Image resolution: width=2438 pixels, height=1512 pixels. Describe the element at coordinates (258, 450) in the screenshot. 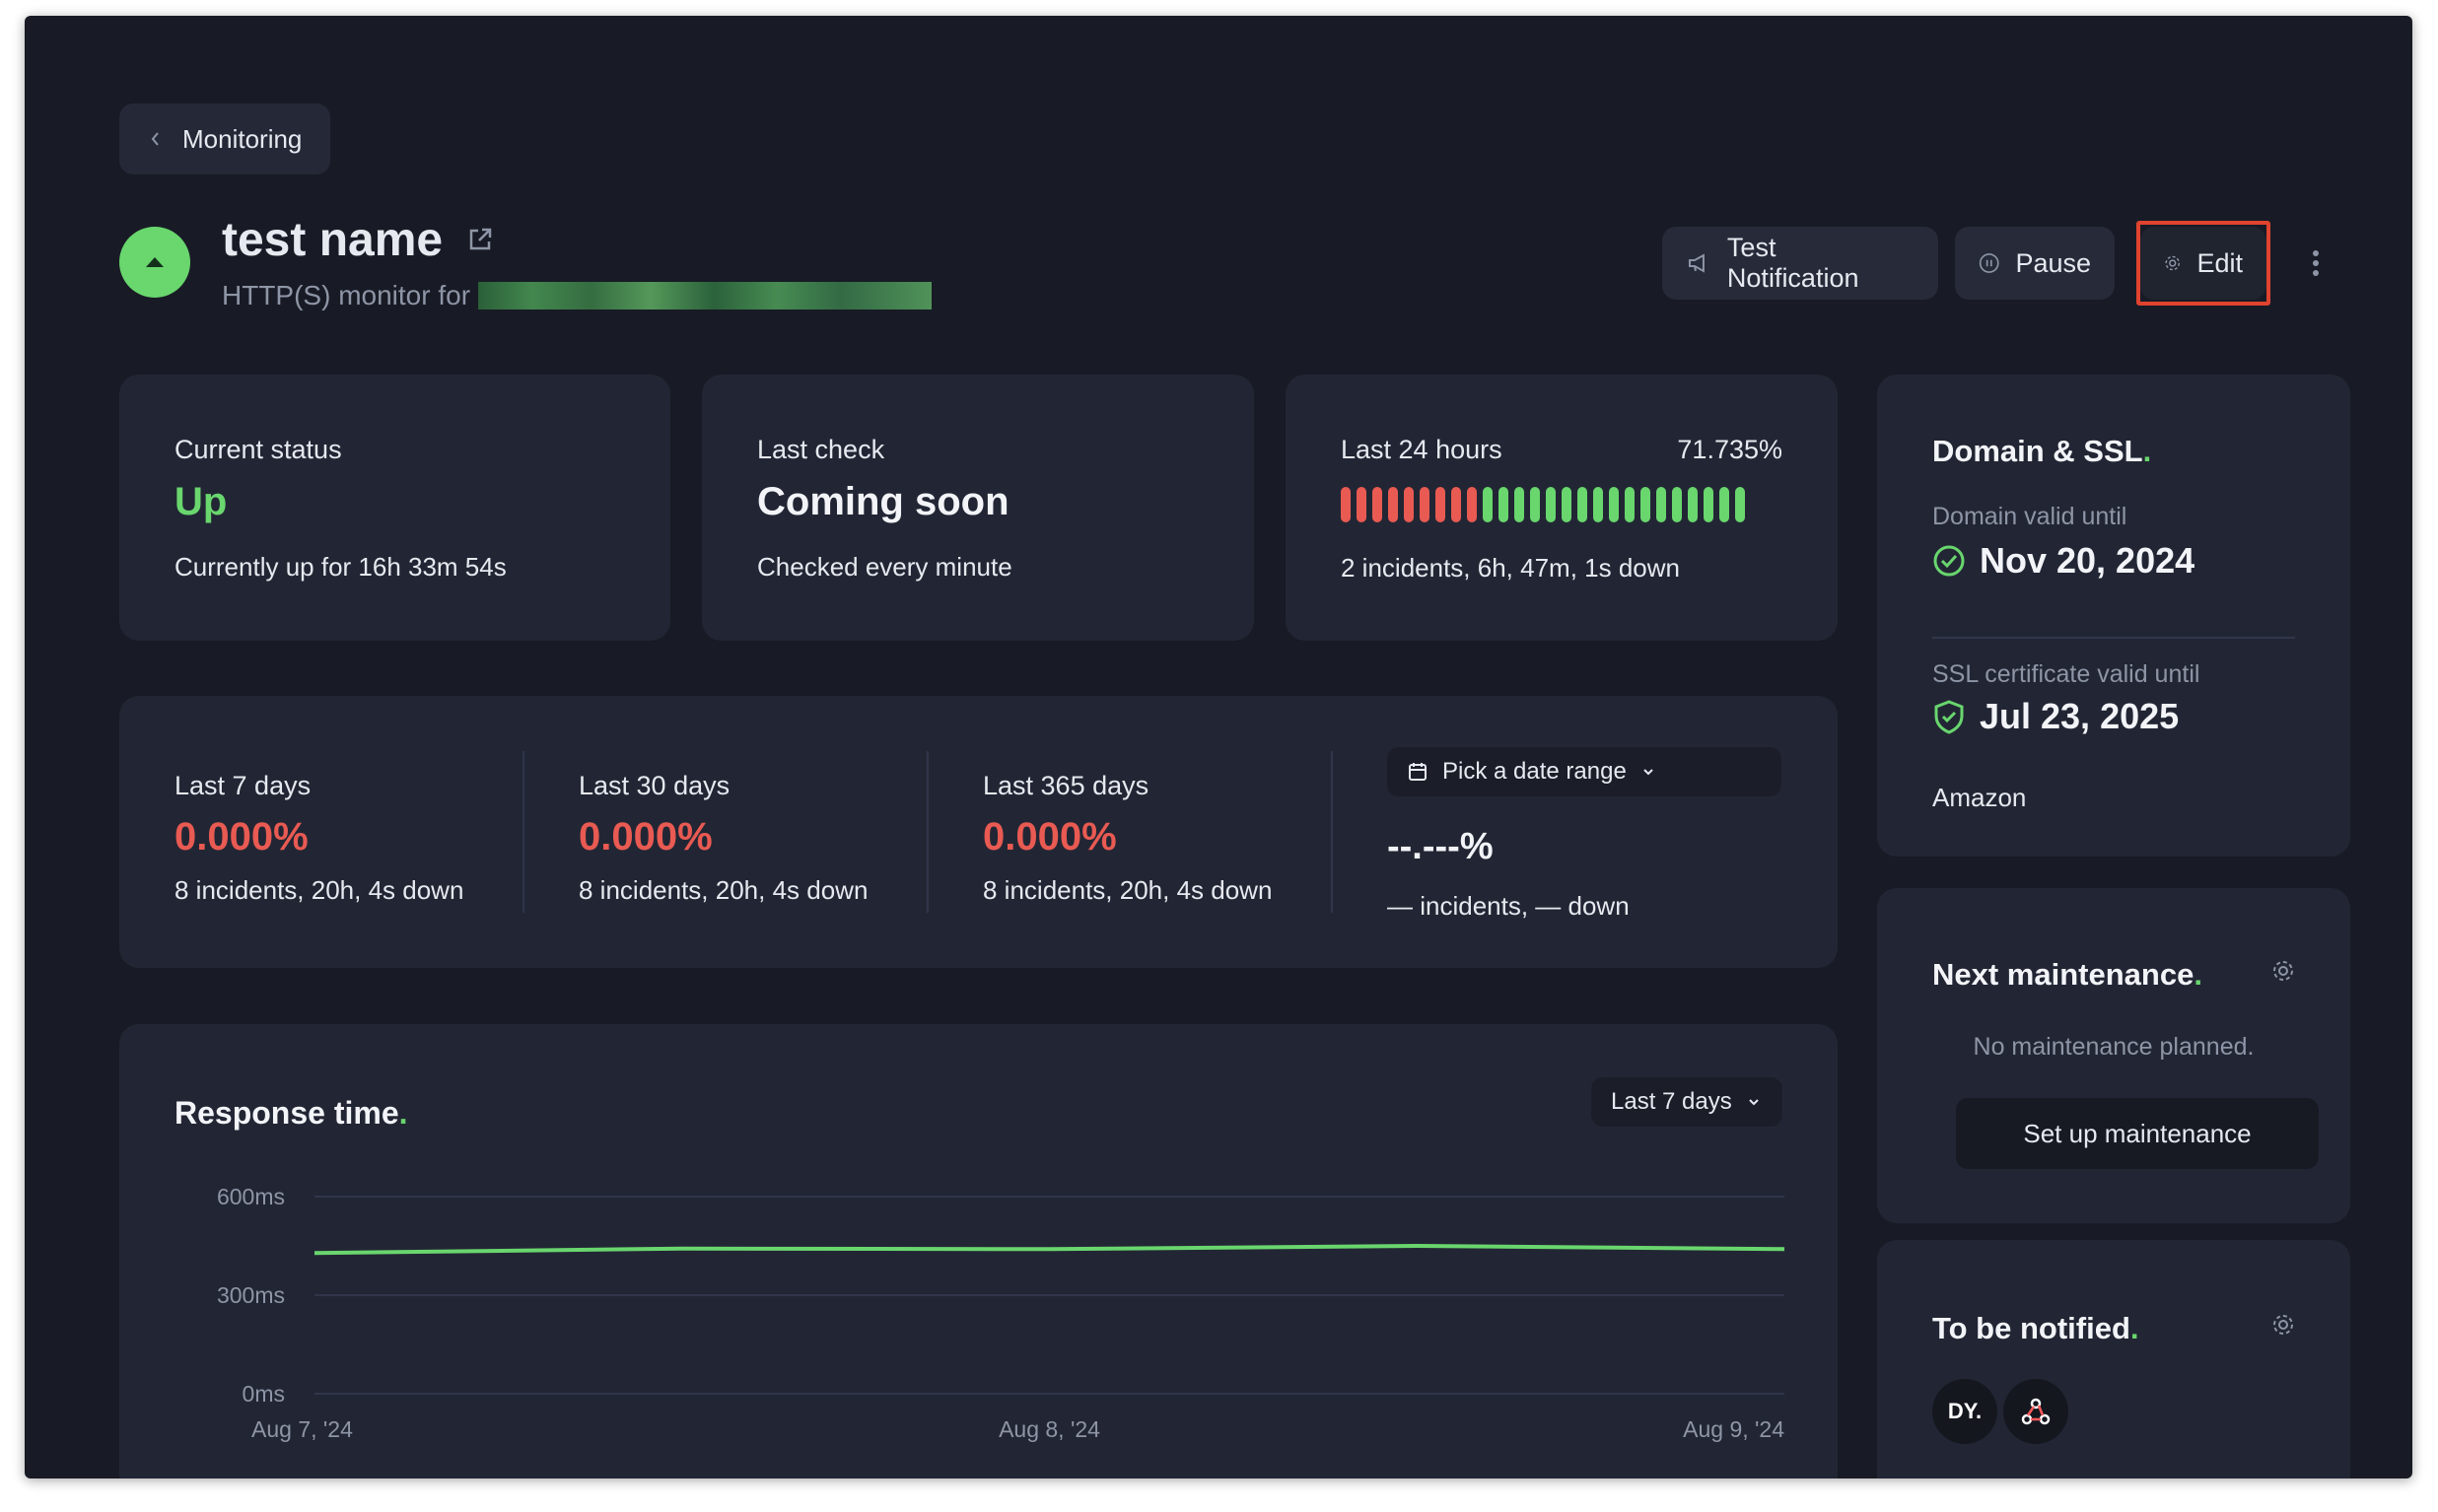

I see `current-status-label: Current status` at that location.